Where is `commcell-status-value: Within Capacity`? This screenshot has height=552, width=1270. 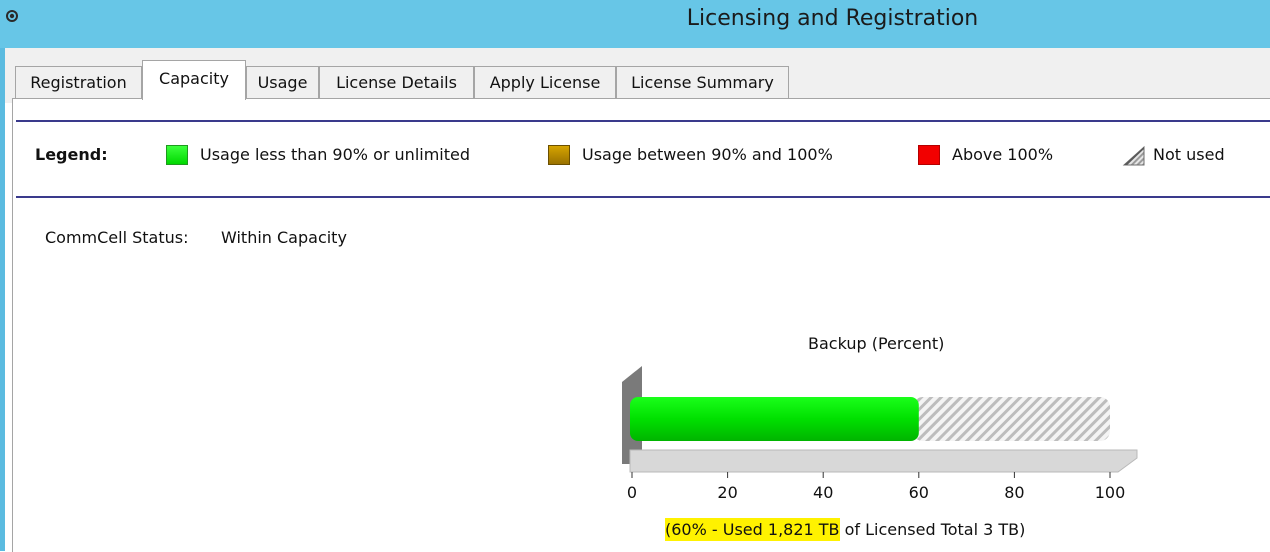 commcell-status-value: Within Capacity is located at coordinates (284, 237).